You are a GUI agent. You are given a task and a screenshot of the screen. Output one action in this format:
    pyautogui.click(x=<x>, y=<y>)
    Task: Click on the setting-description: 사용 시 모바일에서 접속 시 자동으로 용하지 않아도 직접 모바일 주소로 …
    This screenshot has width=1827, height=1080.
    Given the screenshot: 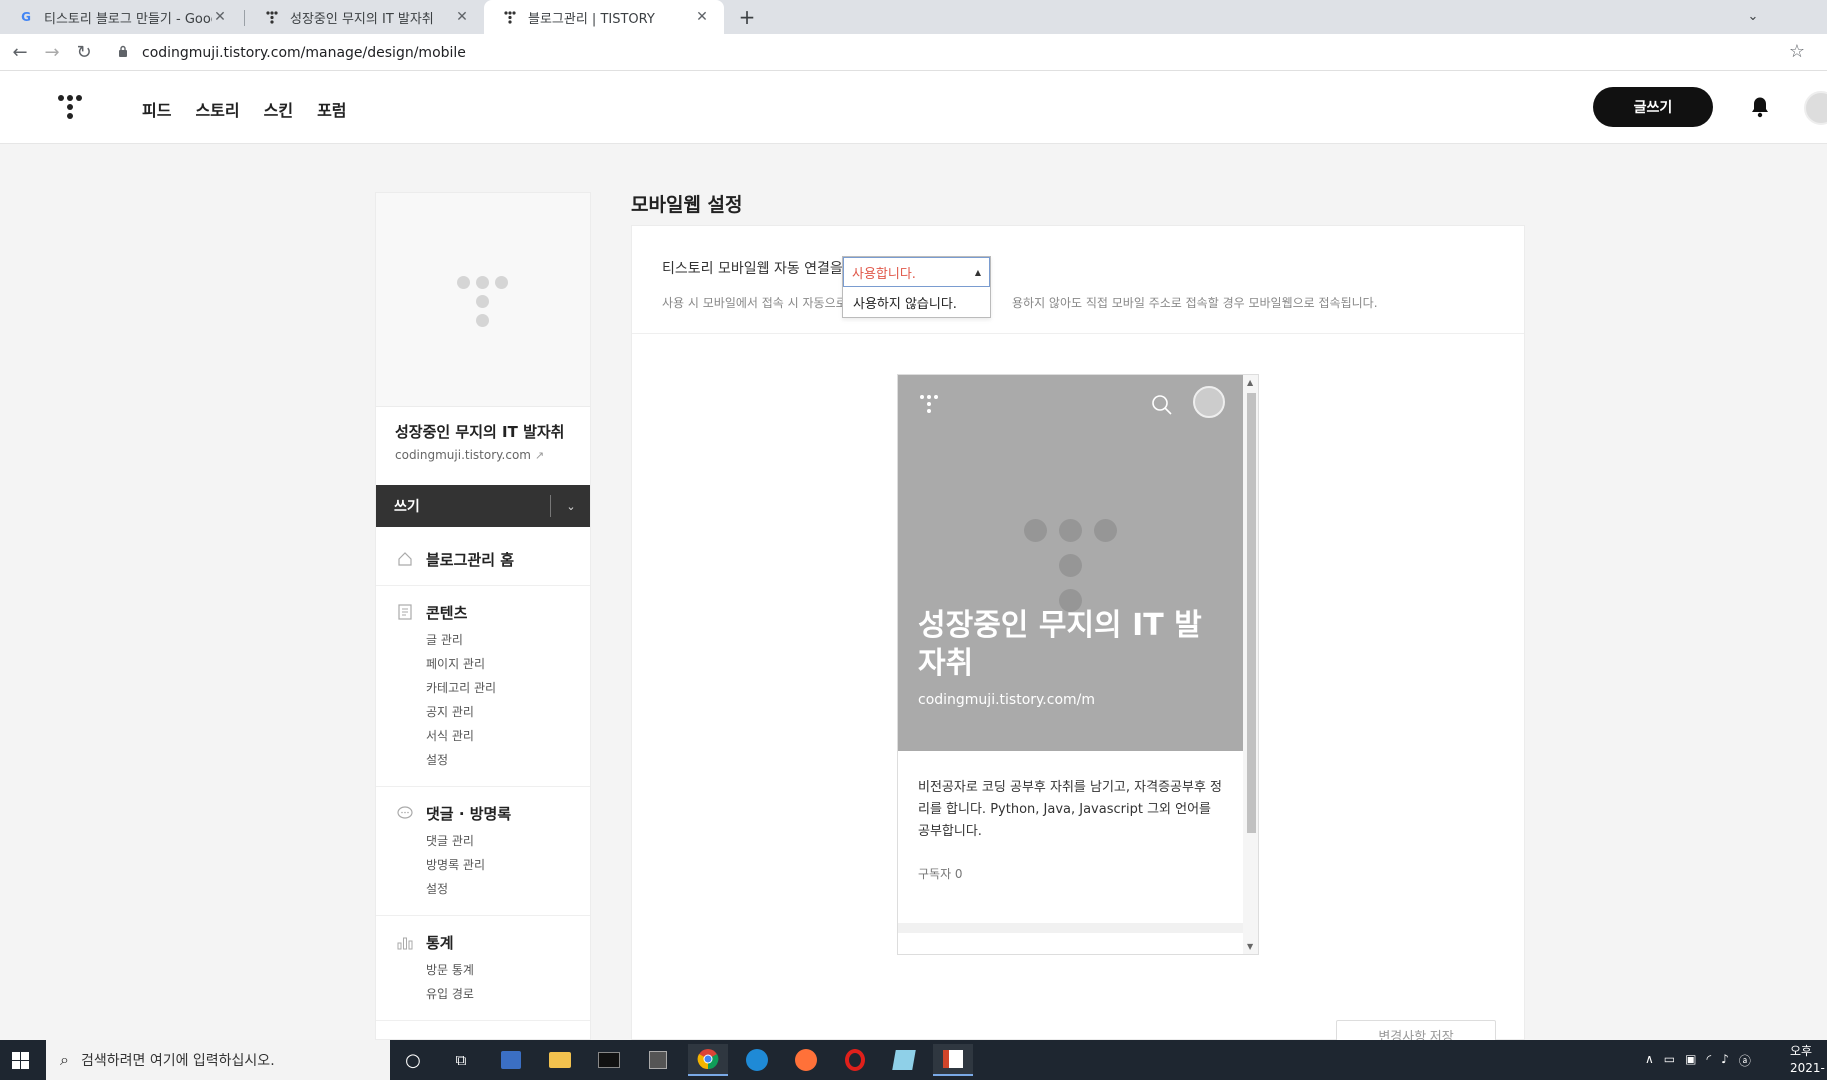 What is the action you would take?
    pyautogui.click(x=1082, y=302)
    